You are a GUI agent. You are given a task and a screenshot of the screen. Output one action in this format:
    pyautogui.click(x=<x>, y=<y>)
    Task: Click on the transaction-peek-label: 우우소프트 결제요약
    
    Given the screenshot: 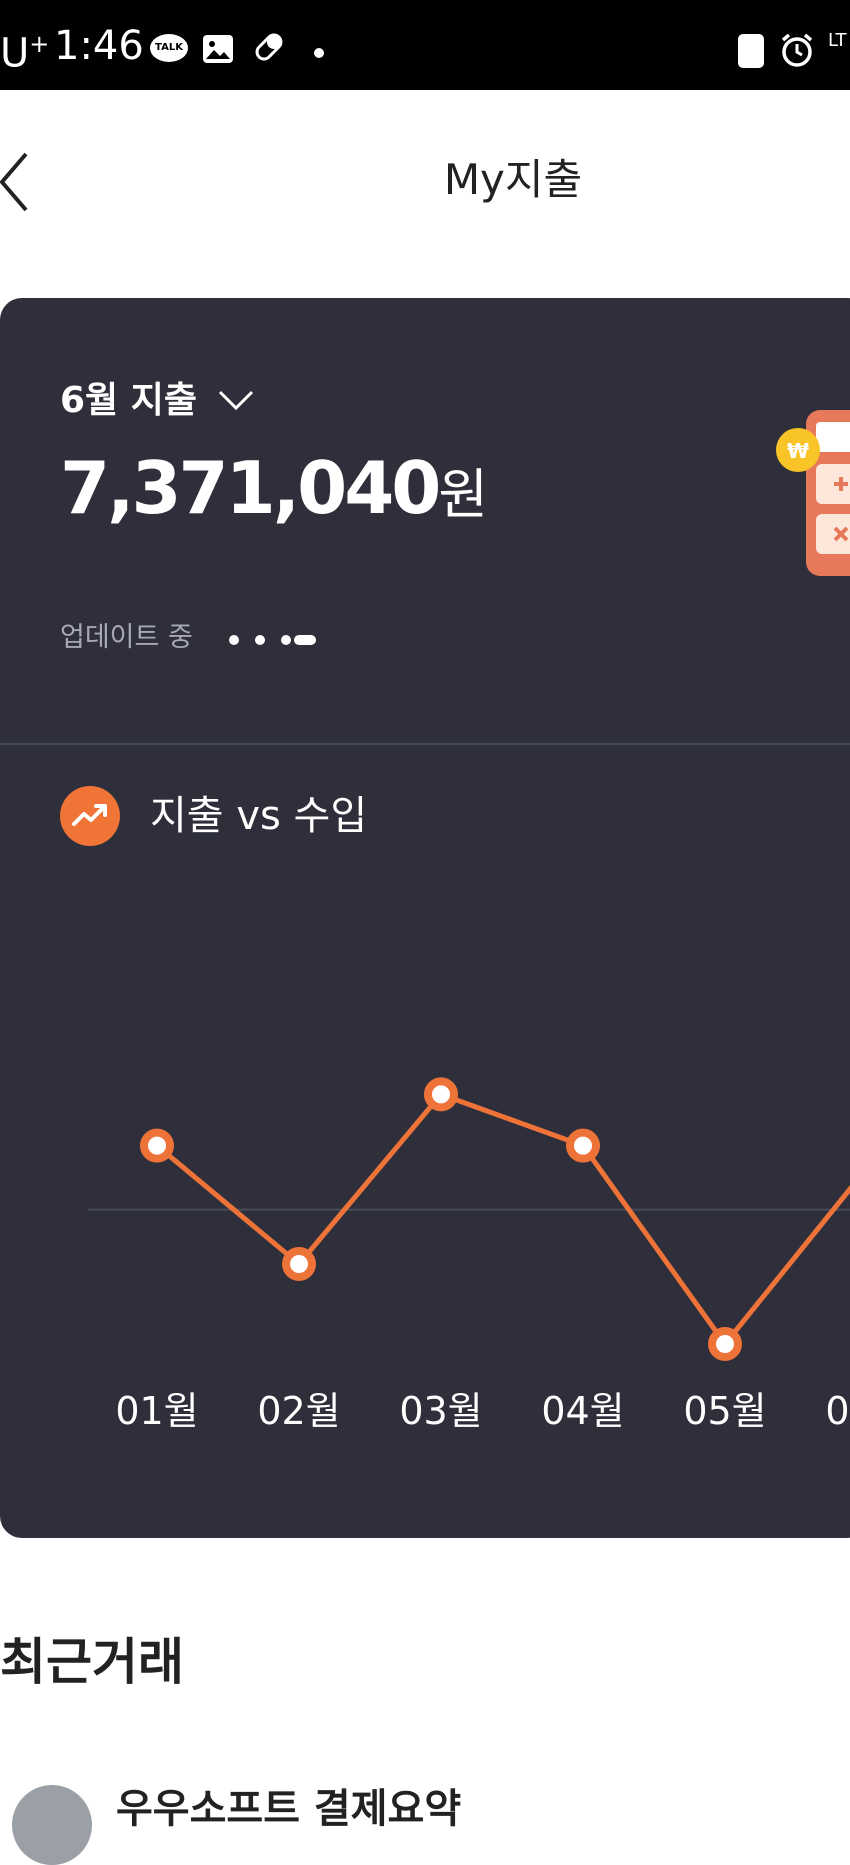 What is the action you would take?
    pyautogui.click(x=288, y=1805)
    